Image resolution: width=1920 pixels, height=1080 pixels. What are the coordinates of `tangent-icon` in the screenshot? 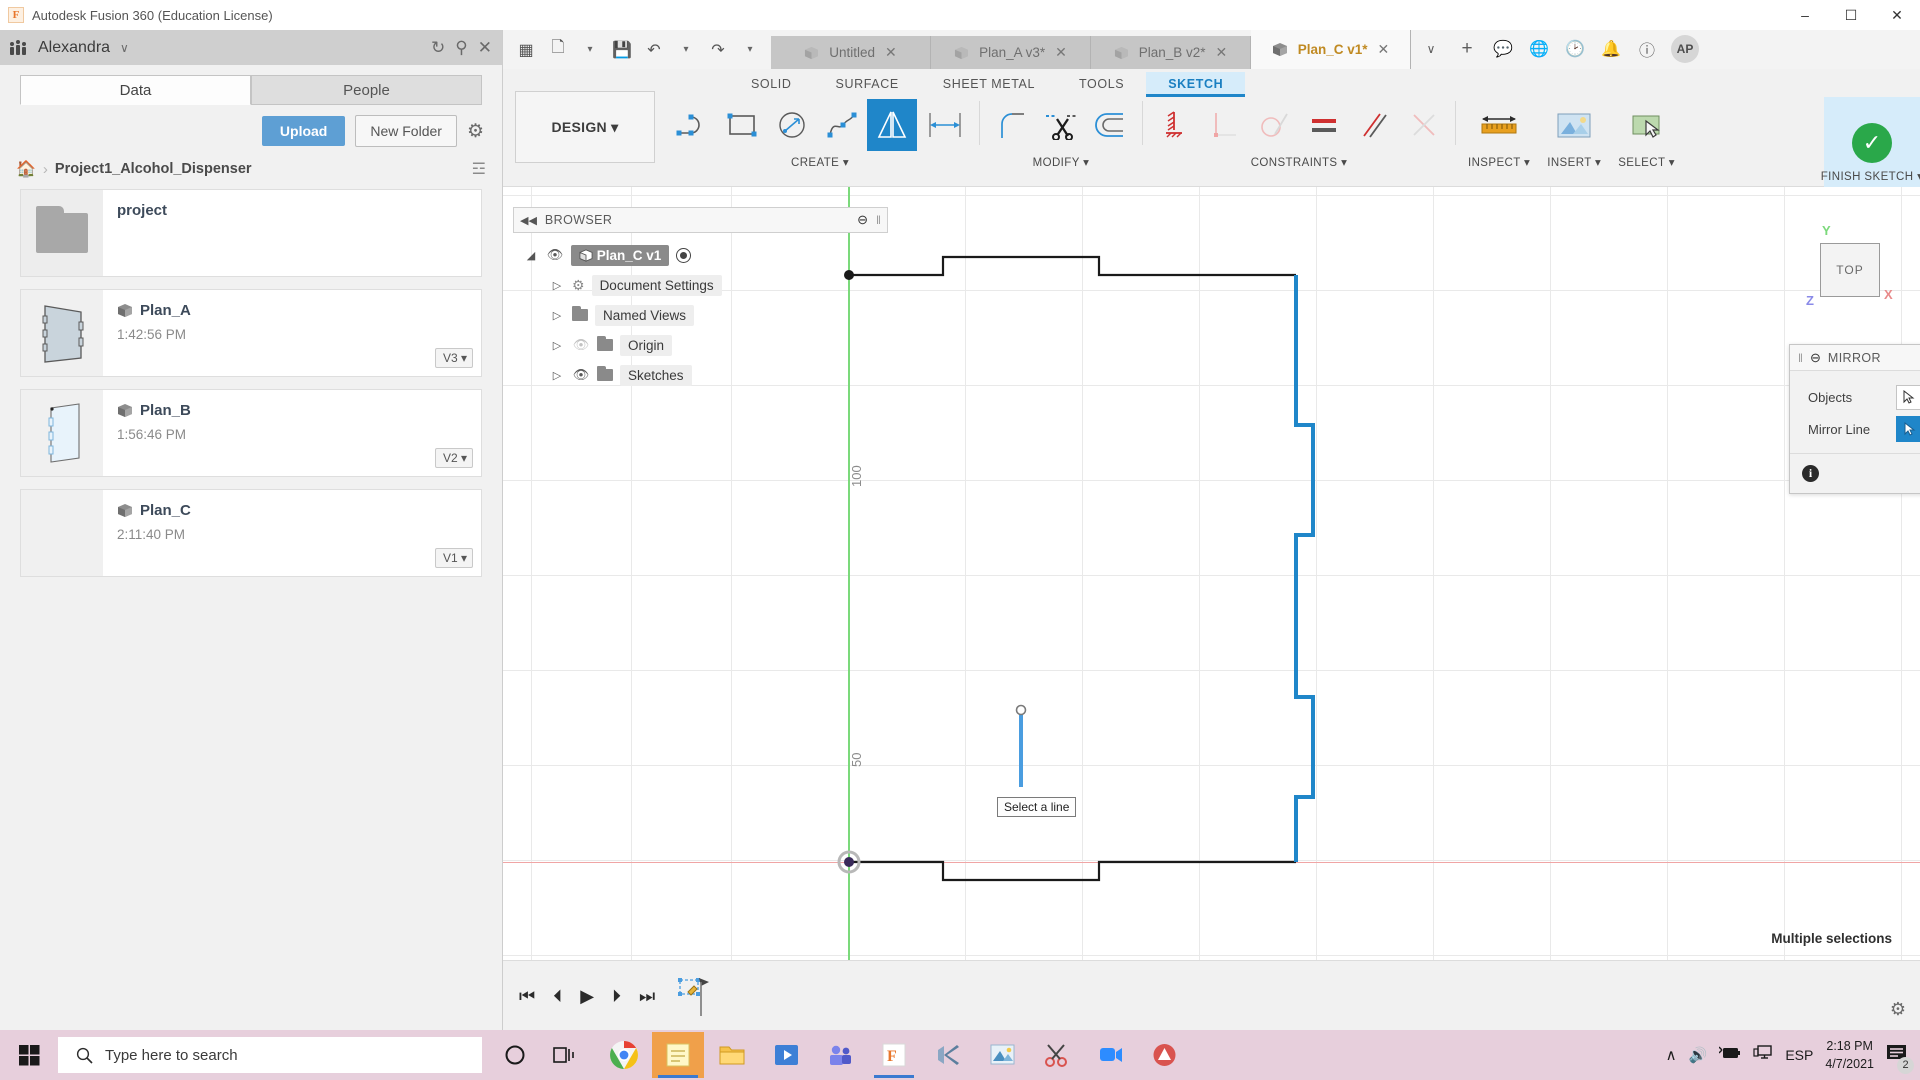 It's located at (1274, 125).